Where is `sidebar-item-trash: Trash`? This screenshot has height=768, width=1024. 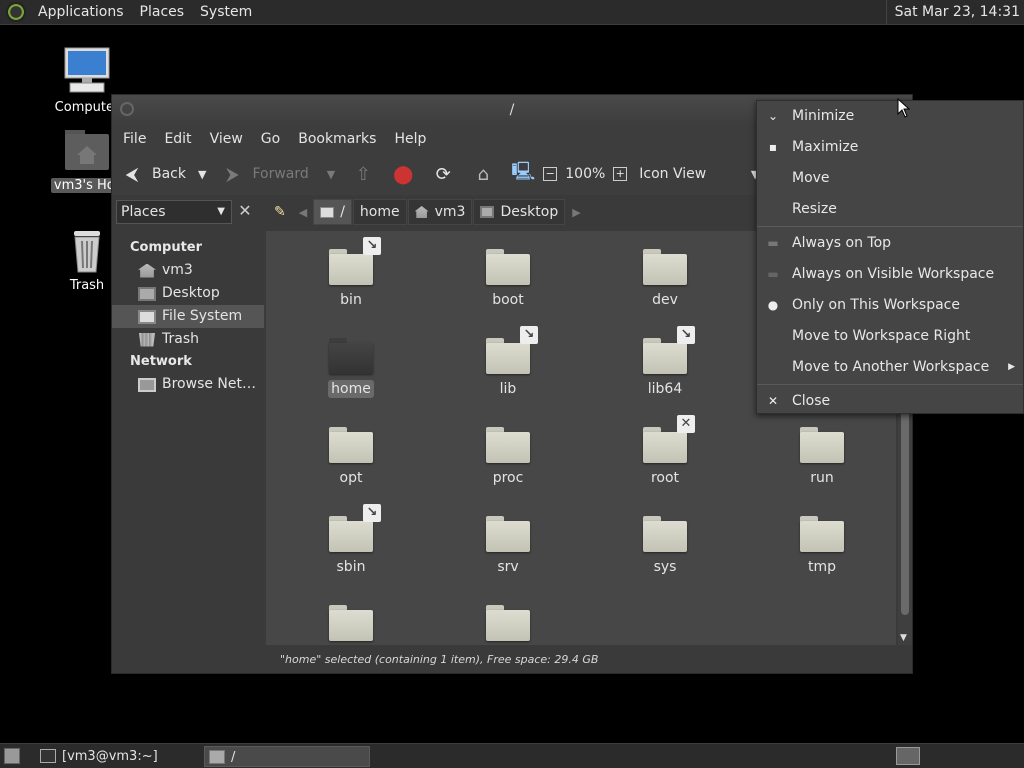
sidebar-item-trash: Trash is located at coordinates (188, 339).